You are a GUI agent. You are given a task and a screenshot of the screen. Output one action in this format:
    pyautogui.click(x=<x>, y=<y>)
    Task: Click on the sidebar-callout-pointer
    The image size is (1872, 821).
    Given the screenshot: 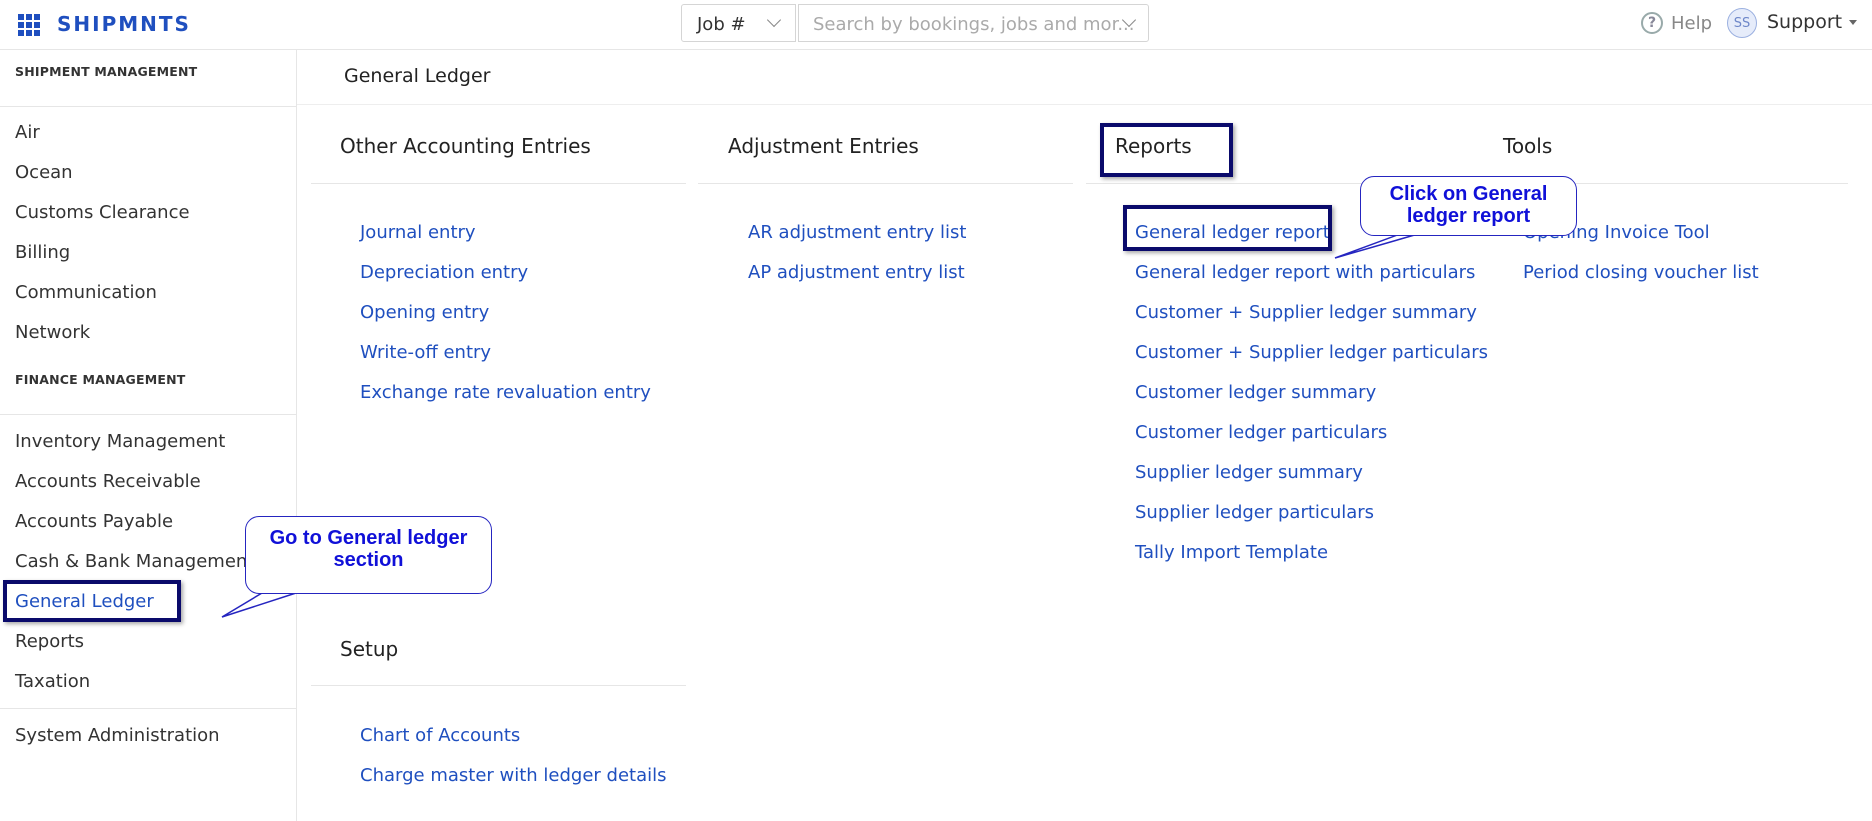 What is the action you would take?
    pyautogui.click(x=259, y=605)
    